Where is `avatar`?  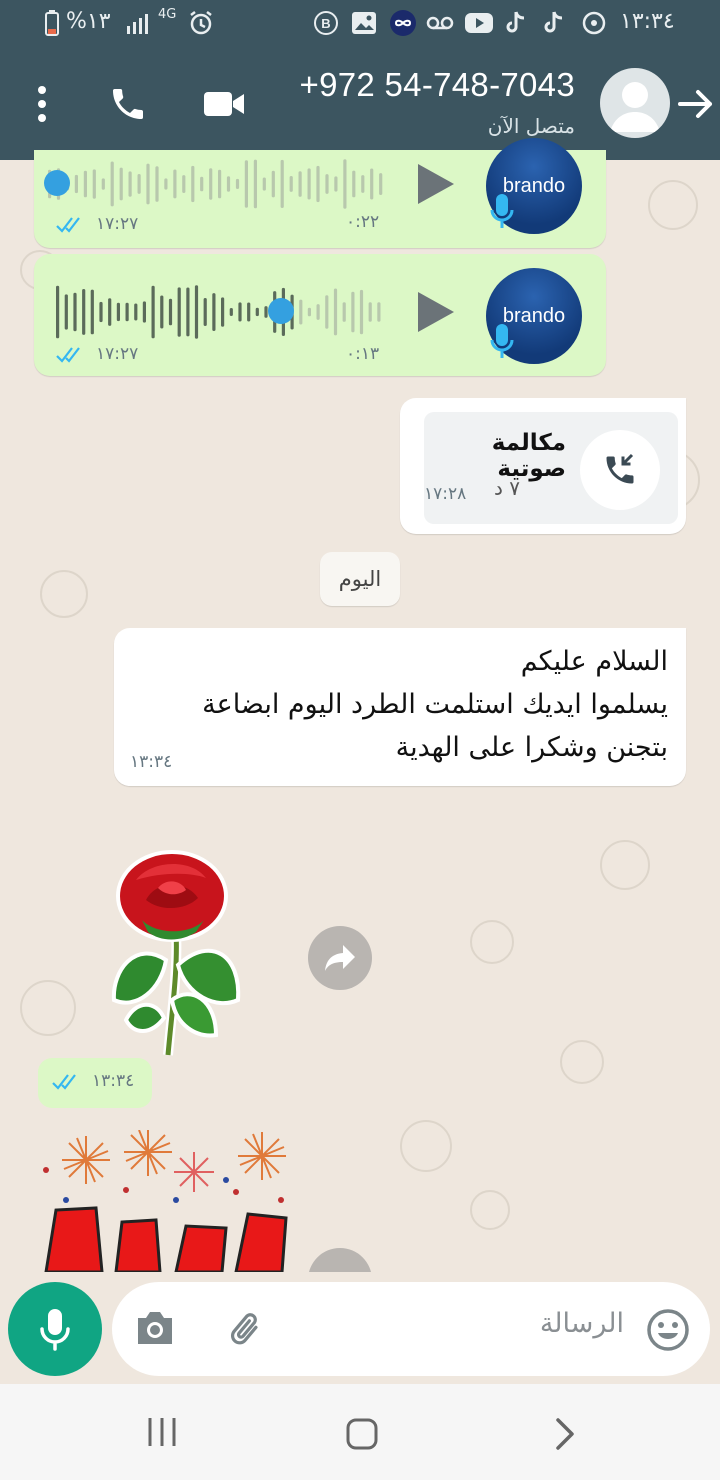
avatar is located at coordinates (635, 103).